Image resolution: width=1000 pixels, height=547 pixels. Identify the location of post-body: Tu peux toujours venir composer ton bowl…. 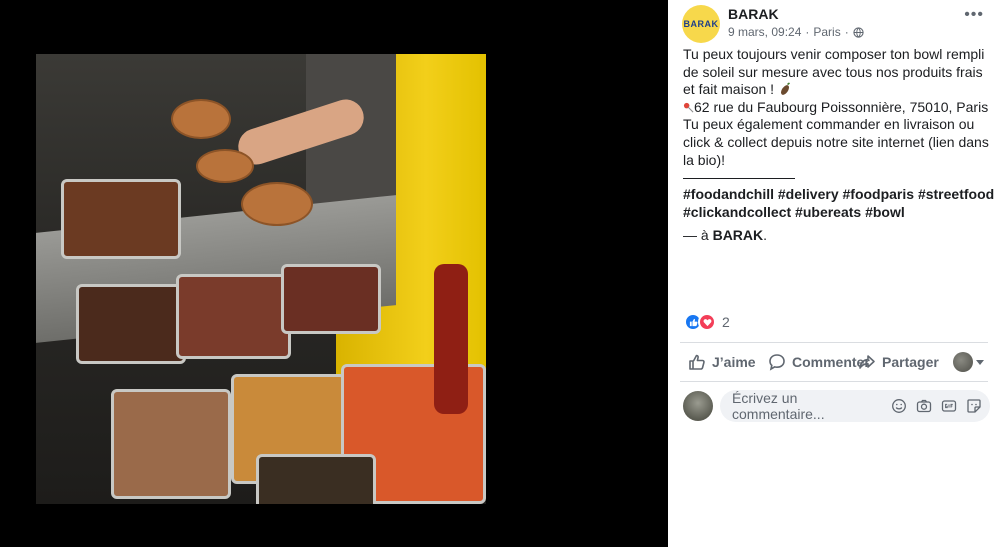
(839, 145).